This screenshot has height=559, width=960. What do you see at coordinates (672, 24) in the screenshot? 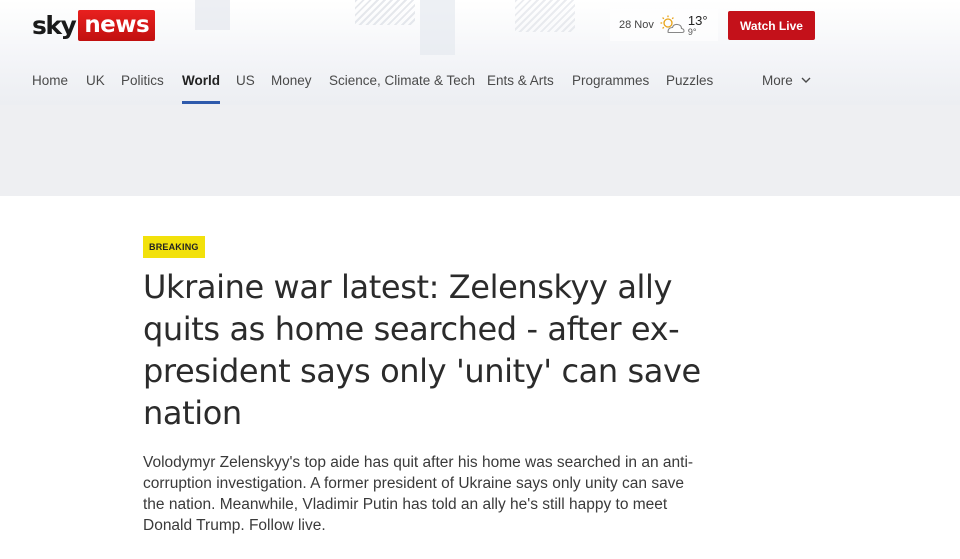
I see `sun-cloud-icon` at bounding box center [672, 24].